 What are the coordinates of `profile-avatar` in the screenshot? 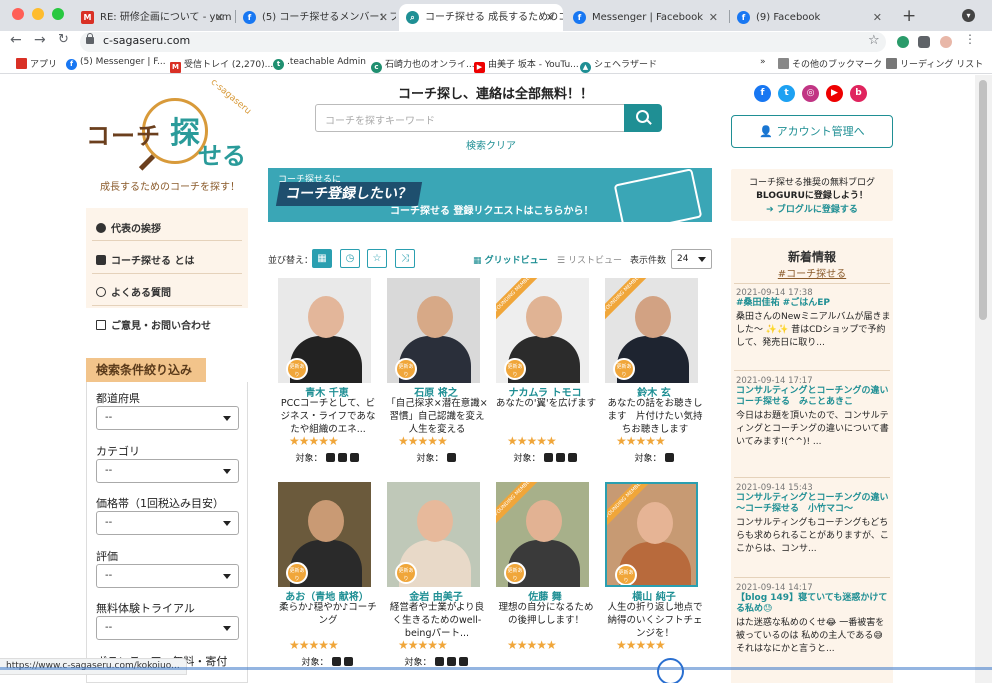 It's located at (946, 42).